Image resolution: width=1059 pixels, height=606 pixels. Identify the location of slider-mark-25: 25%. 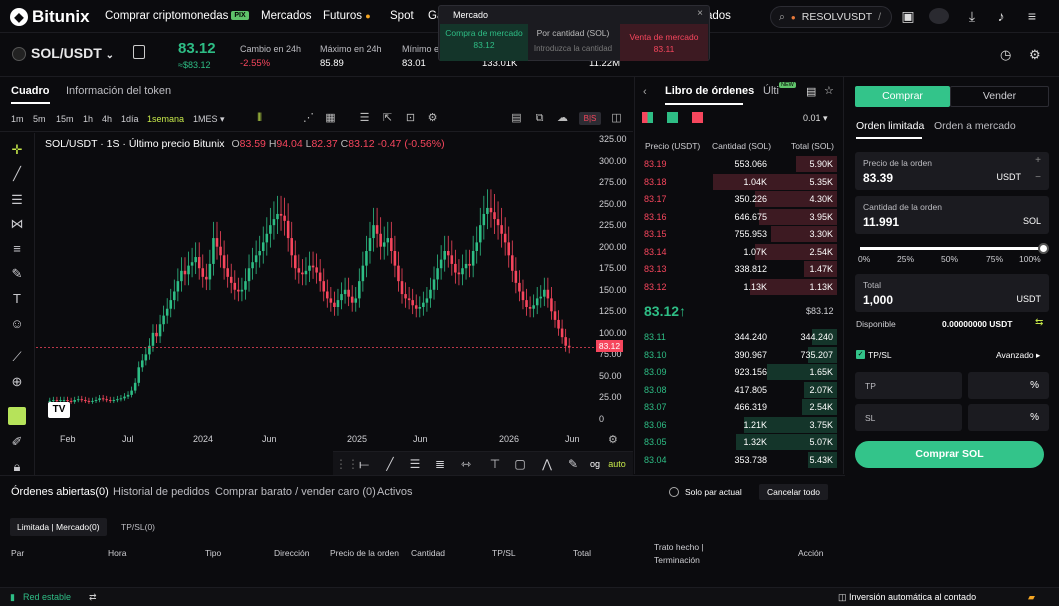
(905, 259).